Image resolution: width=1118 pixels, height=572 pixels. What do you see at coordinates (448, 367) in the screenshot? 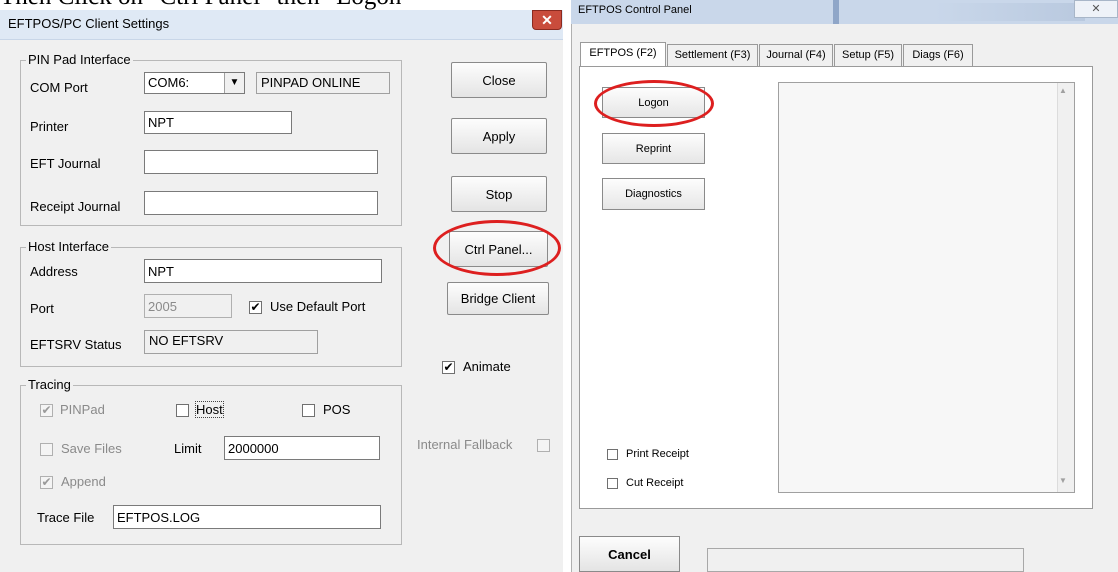
I see `animate-checkbox: ✔` at bounding box center [448, 367].